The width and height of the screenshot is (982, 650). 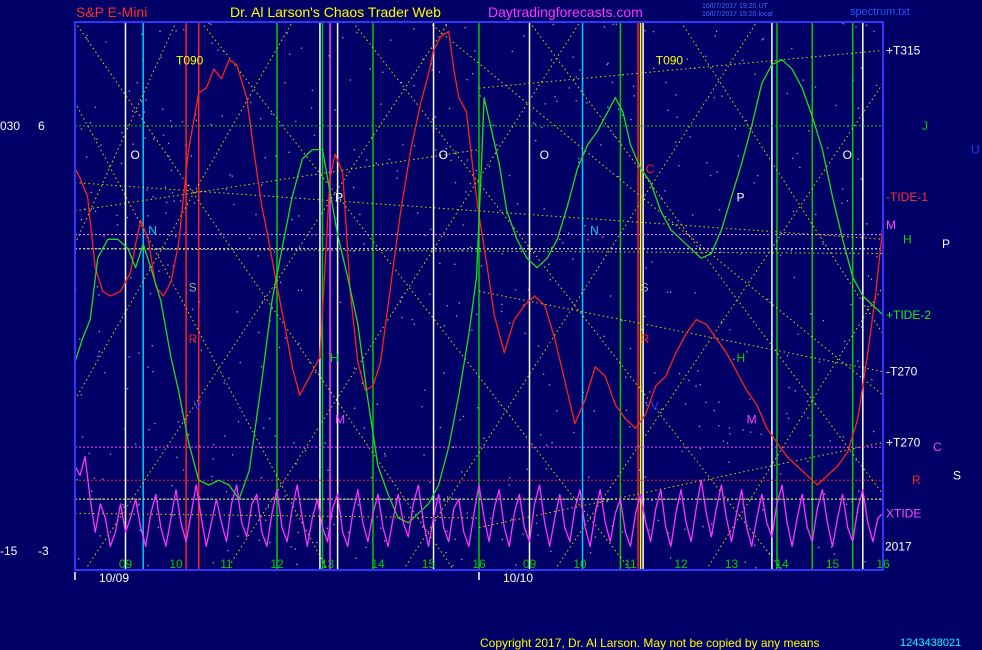 What do you see at coordinates (10, 126) in the screenshot?
I see `left-axis-label: 030` at bounding box center [10, 126].